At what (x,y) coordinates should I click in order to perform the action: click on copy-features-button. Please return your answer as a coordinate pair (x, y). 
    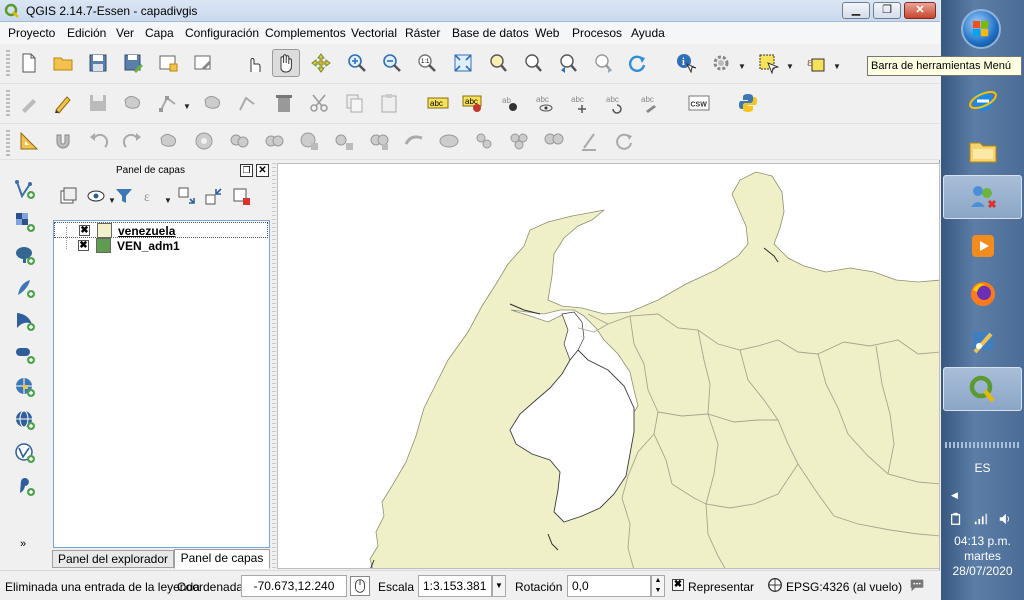
    Looking at the image, I should click on (354, 103).